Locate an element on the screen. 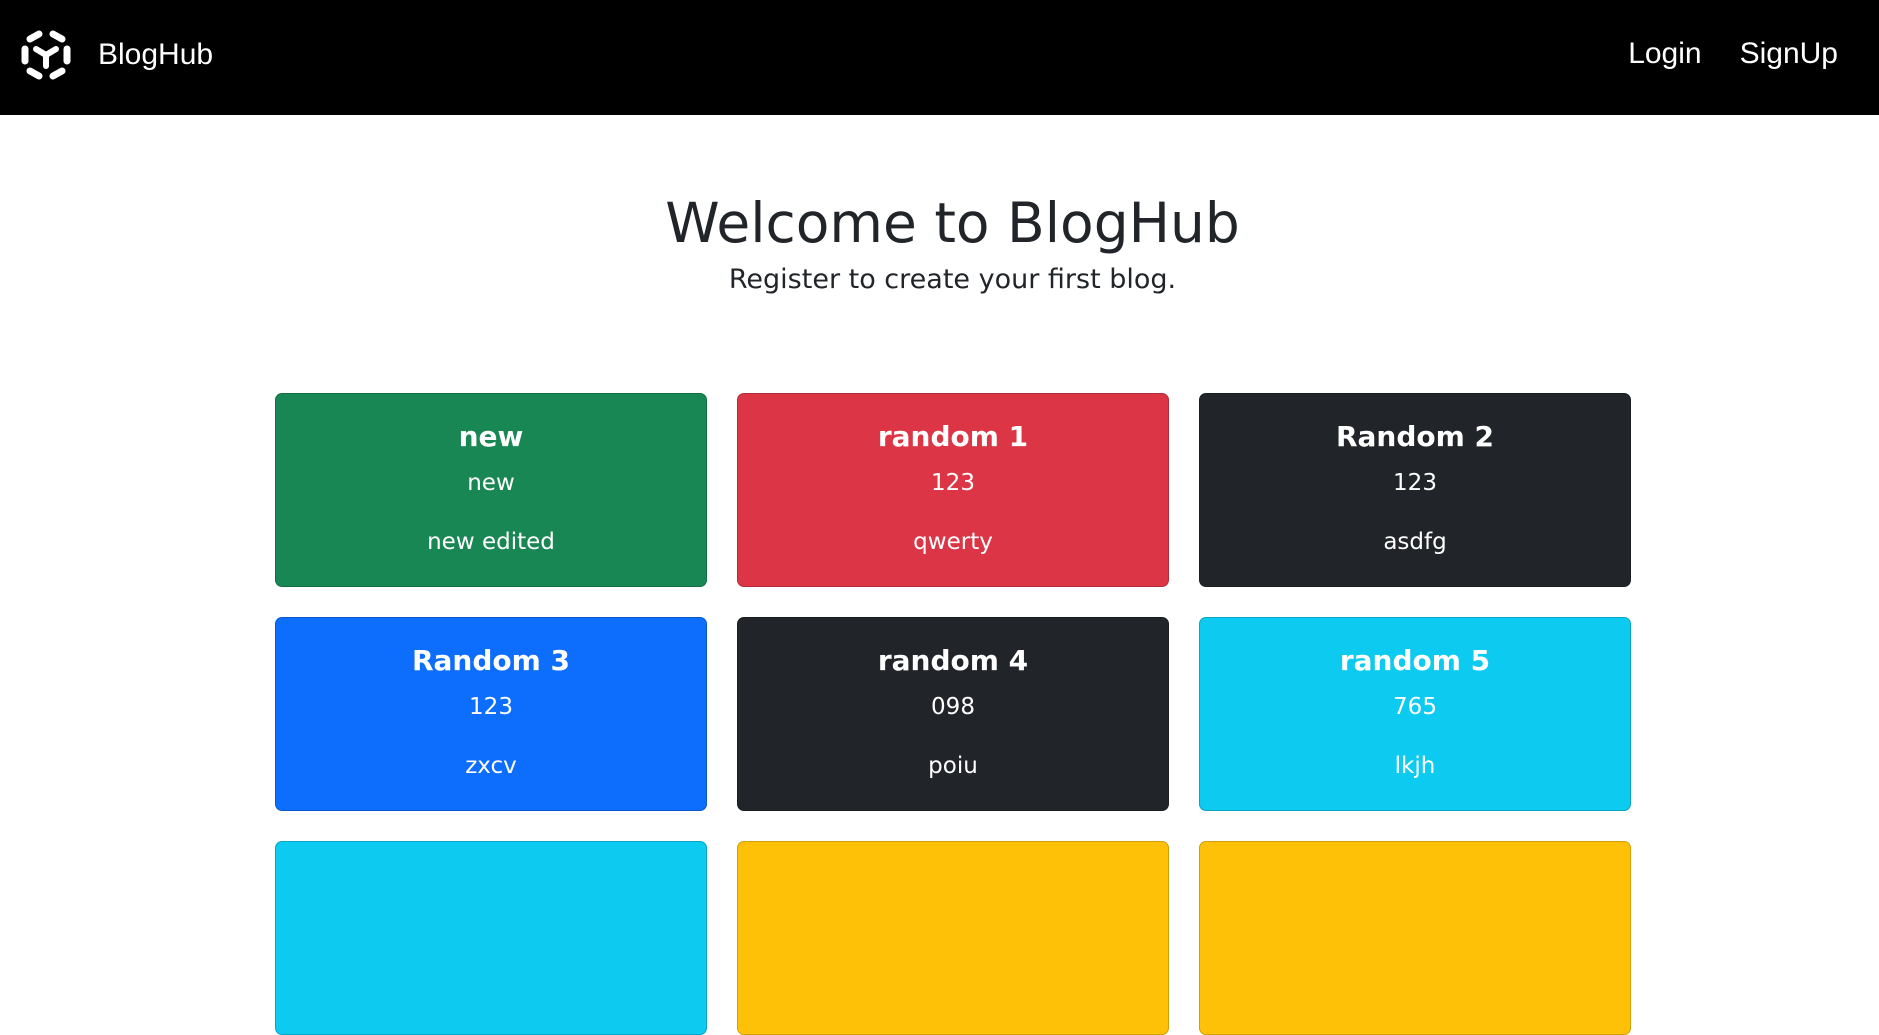 The width and height of the screenshot is (1879, 1035). blog-card-subtitle: new is located at coordinates (491, 482).